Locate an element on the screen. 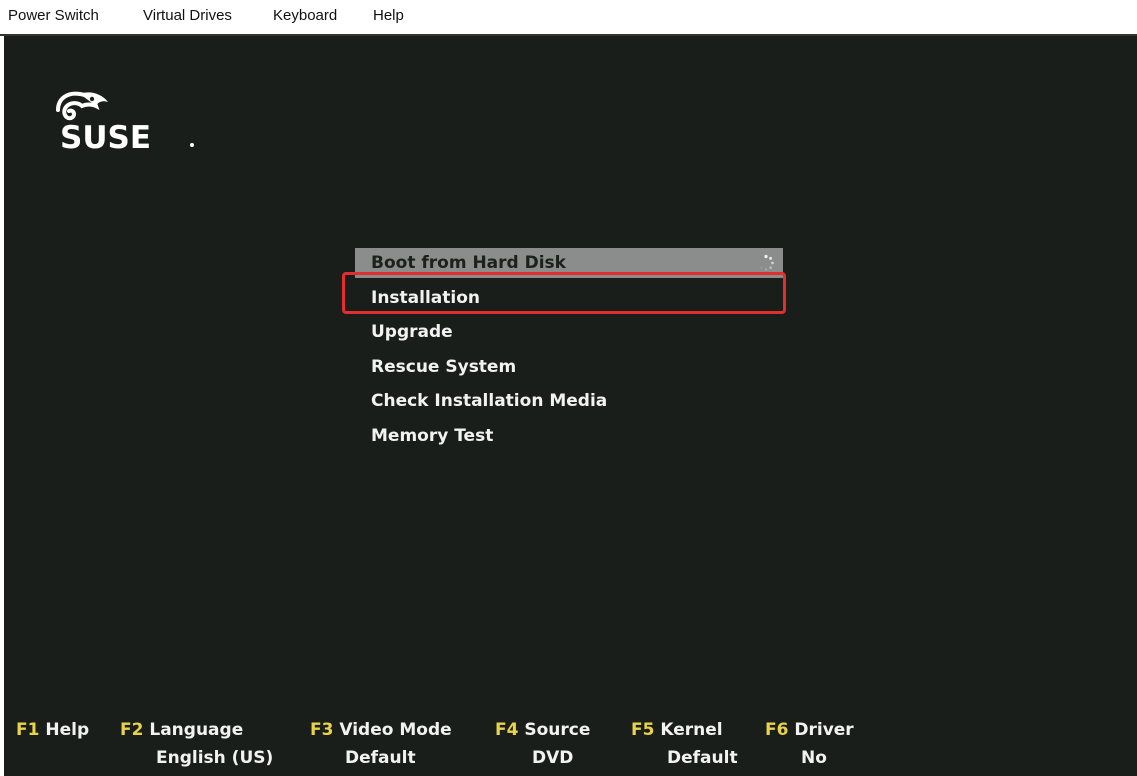 The height and width of the screenshot is (776, 1137). boot-item-label: Installation is located at coordinates (426, 298).